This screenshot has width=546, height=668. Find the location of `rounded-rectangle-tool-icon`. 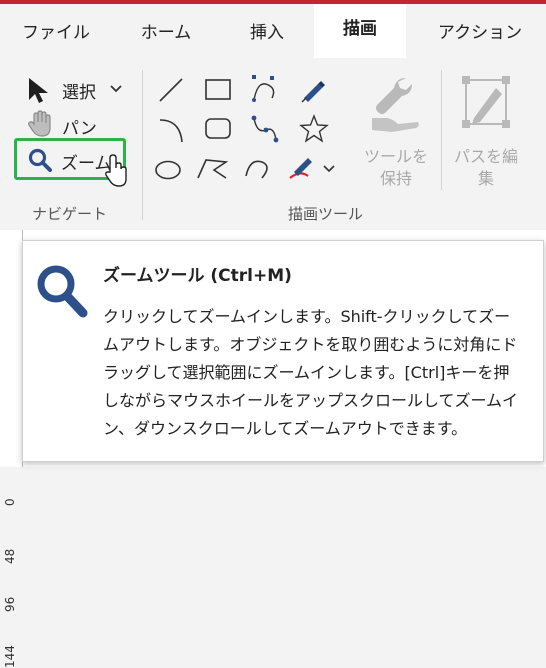

rounded-rectangle-tool-icon is located at coordinates (218, 128).